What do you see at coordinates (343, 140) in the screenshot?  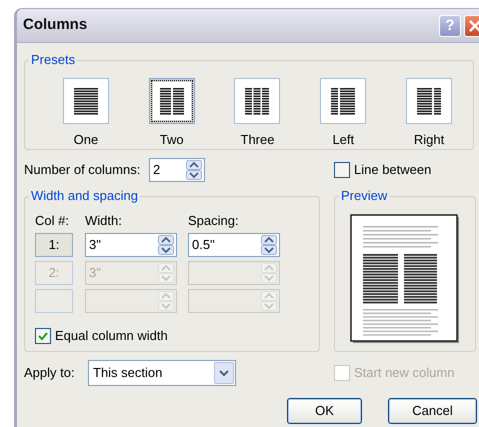 I see `preset-label: Left` at bounding box center [343, 140].